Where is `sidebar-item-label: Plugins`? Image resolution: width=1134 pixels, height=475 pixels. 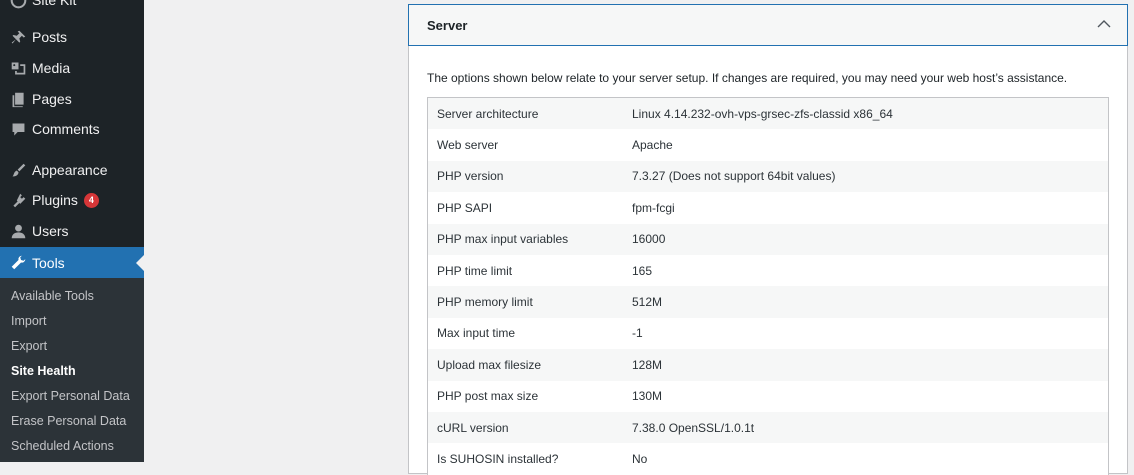 sidebar-item-label: Plugins is located at coordinates (55, 200).